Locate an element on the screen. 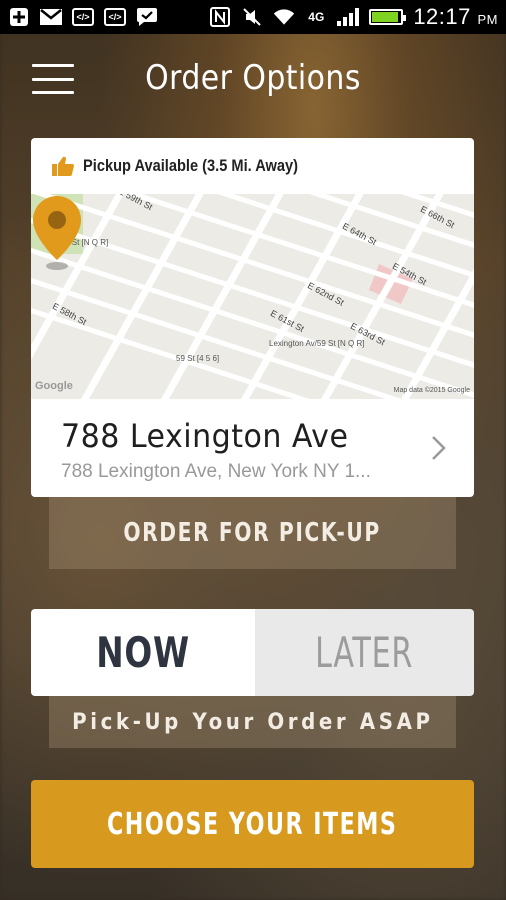  time-ampm: PM is located at coordinates (487, 19).